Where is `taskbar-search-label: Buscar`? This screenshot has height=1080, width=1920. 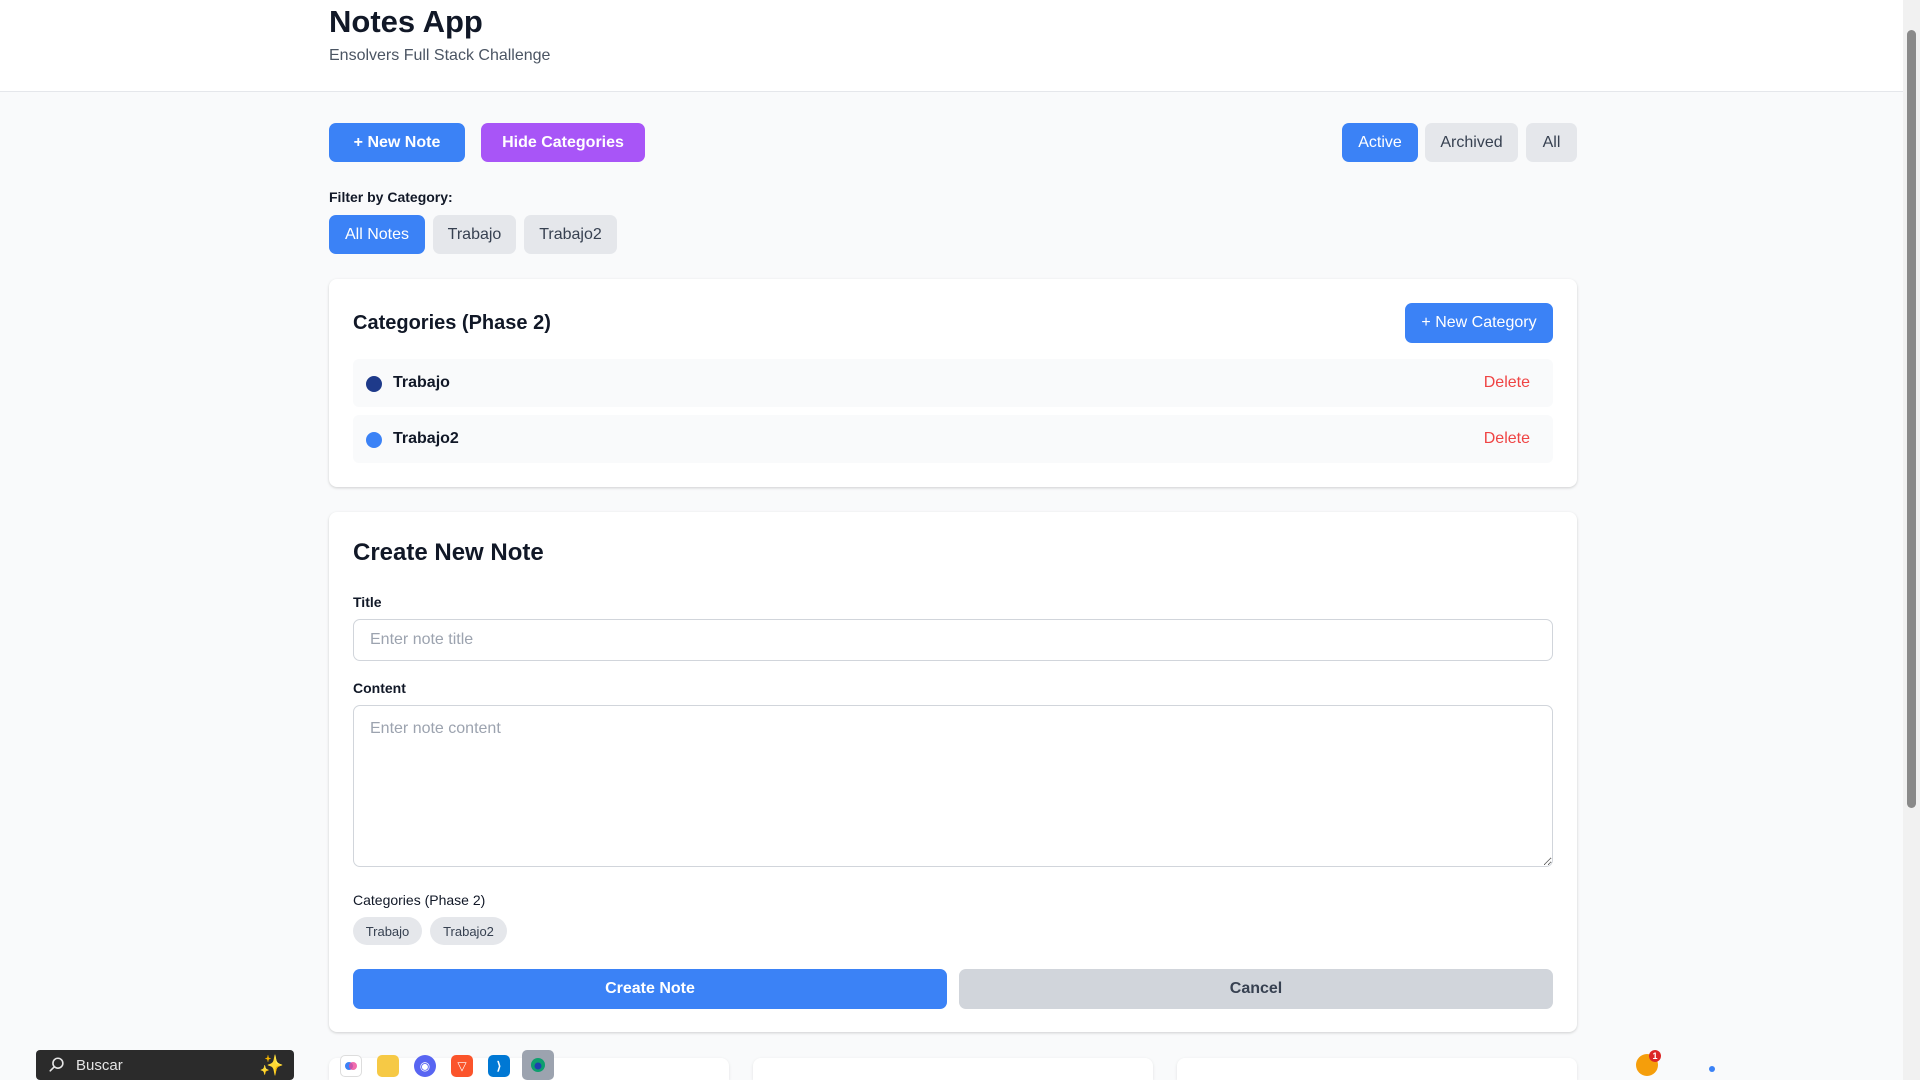 taskbar-search-label: Buscar is located at coordinates (99, 1065).